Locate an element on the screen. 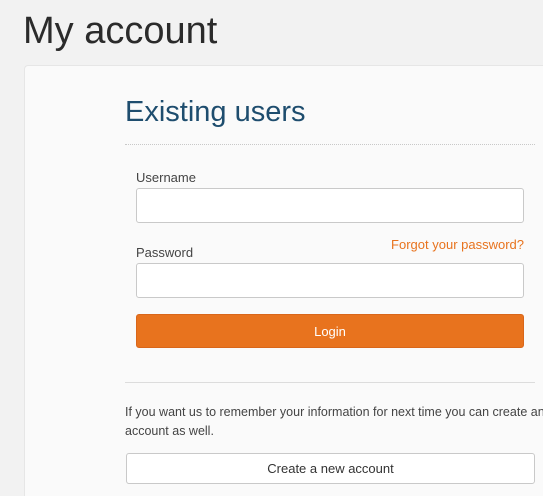  username-label: Username is located at coordinates (166, 177).